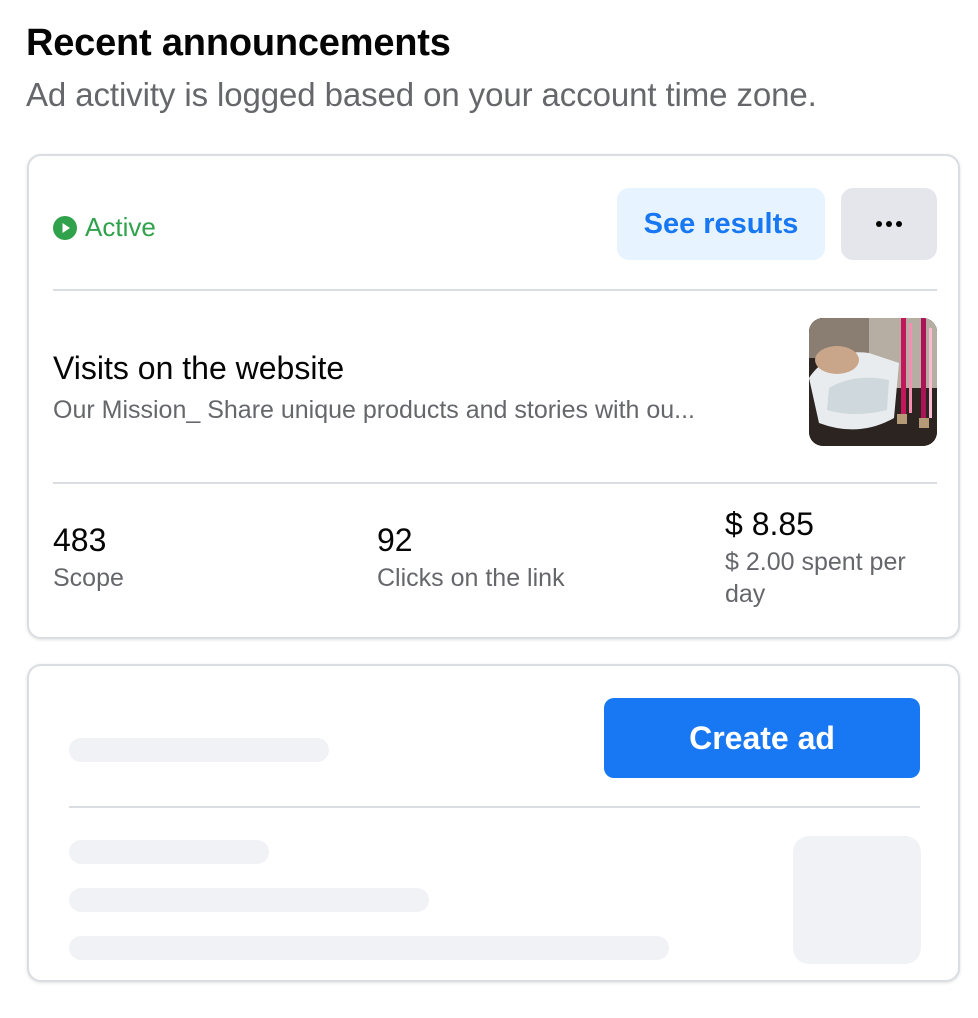 The height and width of the screenshot is (1018, 978). I want to click on see-results-label: See results, so click(721, 223).